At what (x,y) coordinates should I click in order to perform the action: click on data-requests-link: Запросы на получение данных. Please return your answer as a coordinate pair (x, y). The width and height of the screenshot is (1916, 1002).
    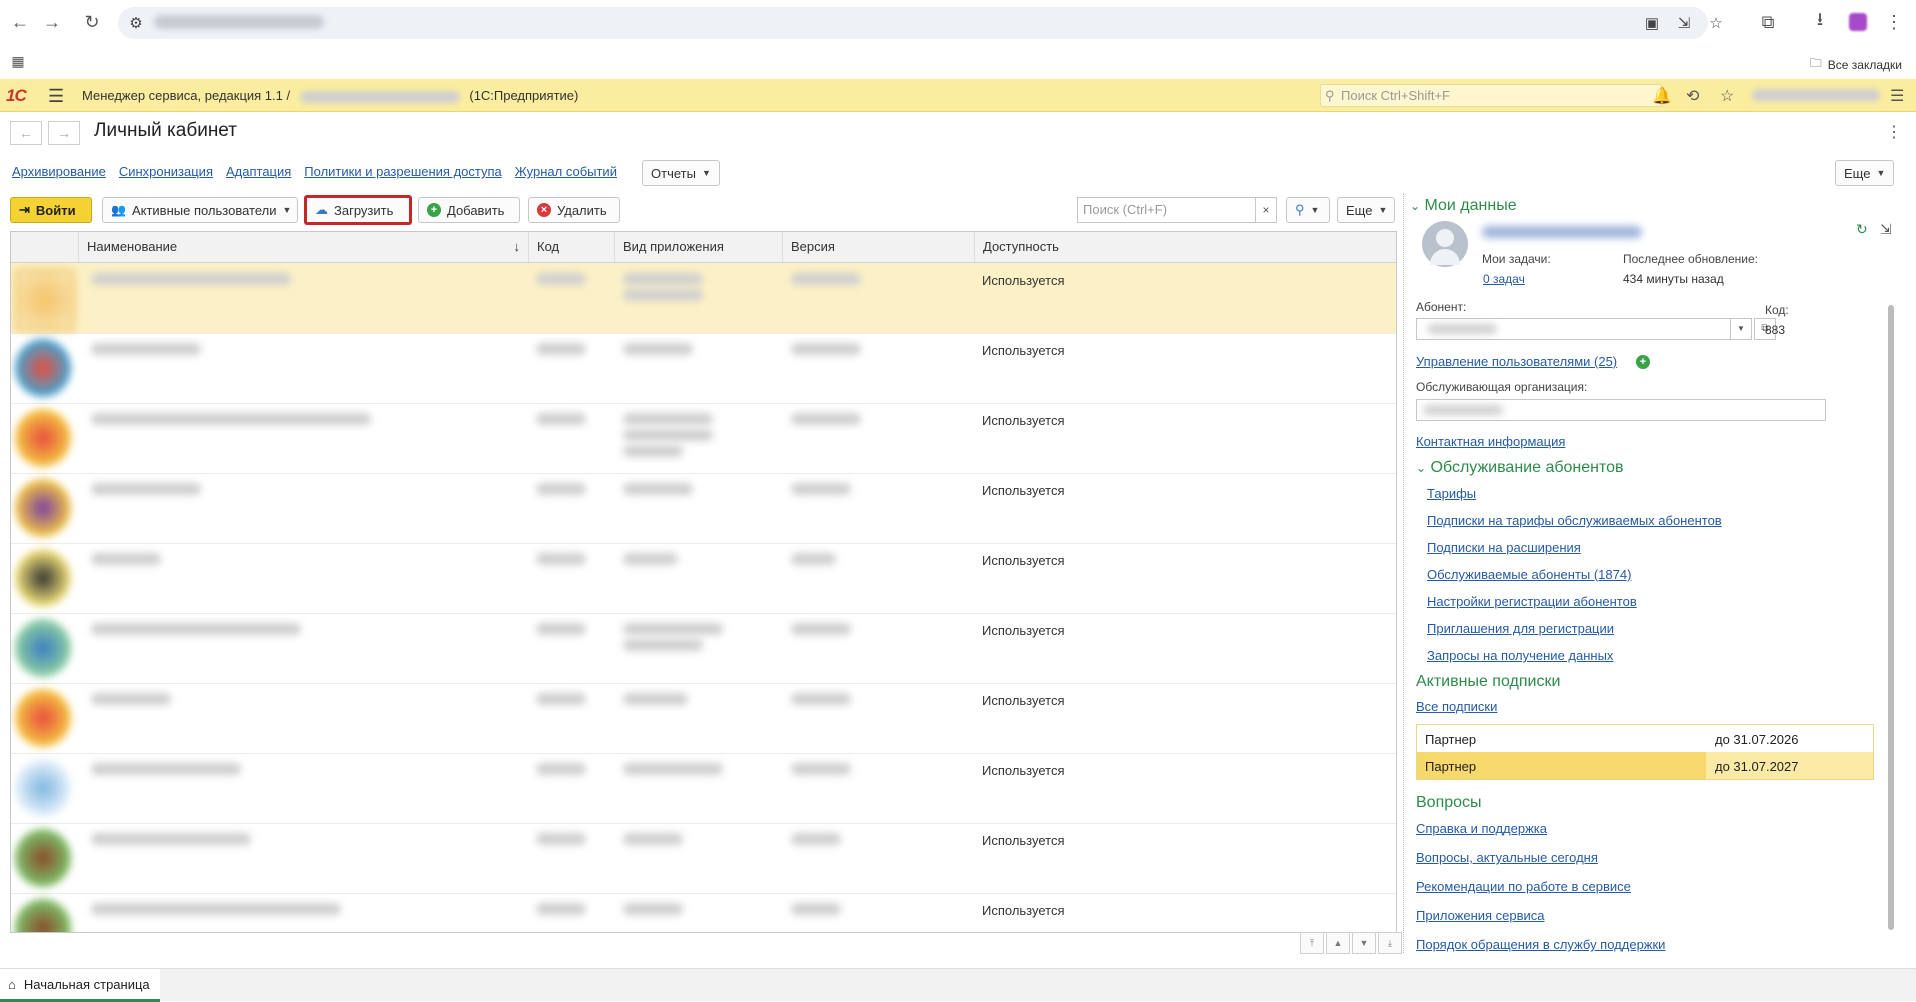
    Looking at the image, I should click on (1520, 655).